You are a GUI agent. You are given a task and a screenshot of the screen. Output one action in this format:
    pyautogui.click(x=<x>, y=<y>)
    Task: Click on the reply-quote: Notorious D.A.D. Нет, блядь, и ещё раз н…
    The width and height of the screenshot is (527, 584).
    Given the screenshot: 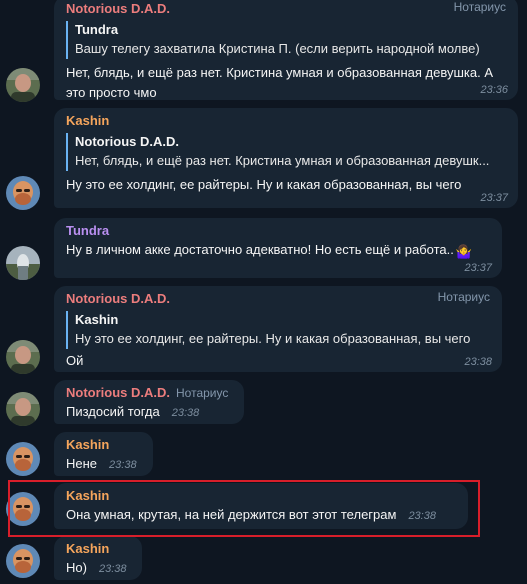 What is the action you would take?
    pyautogui.click(x=286, y=152)
    